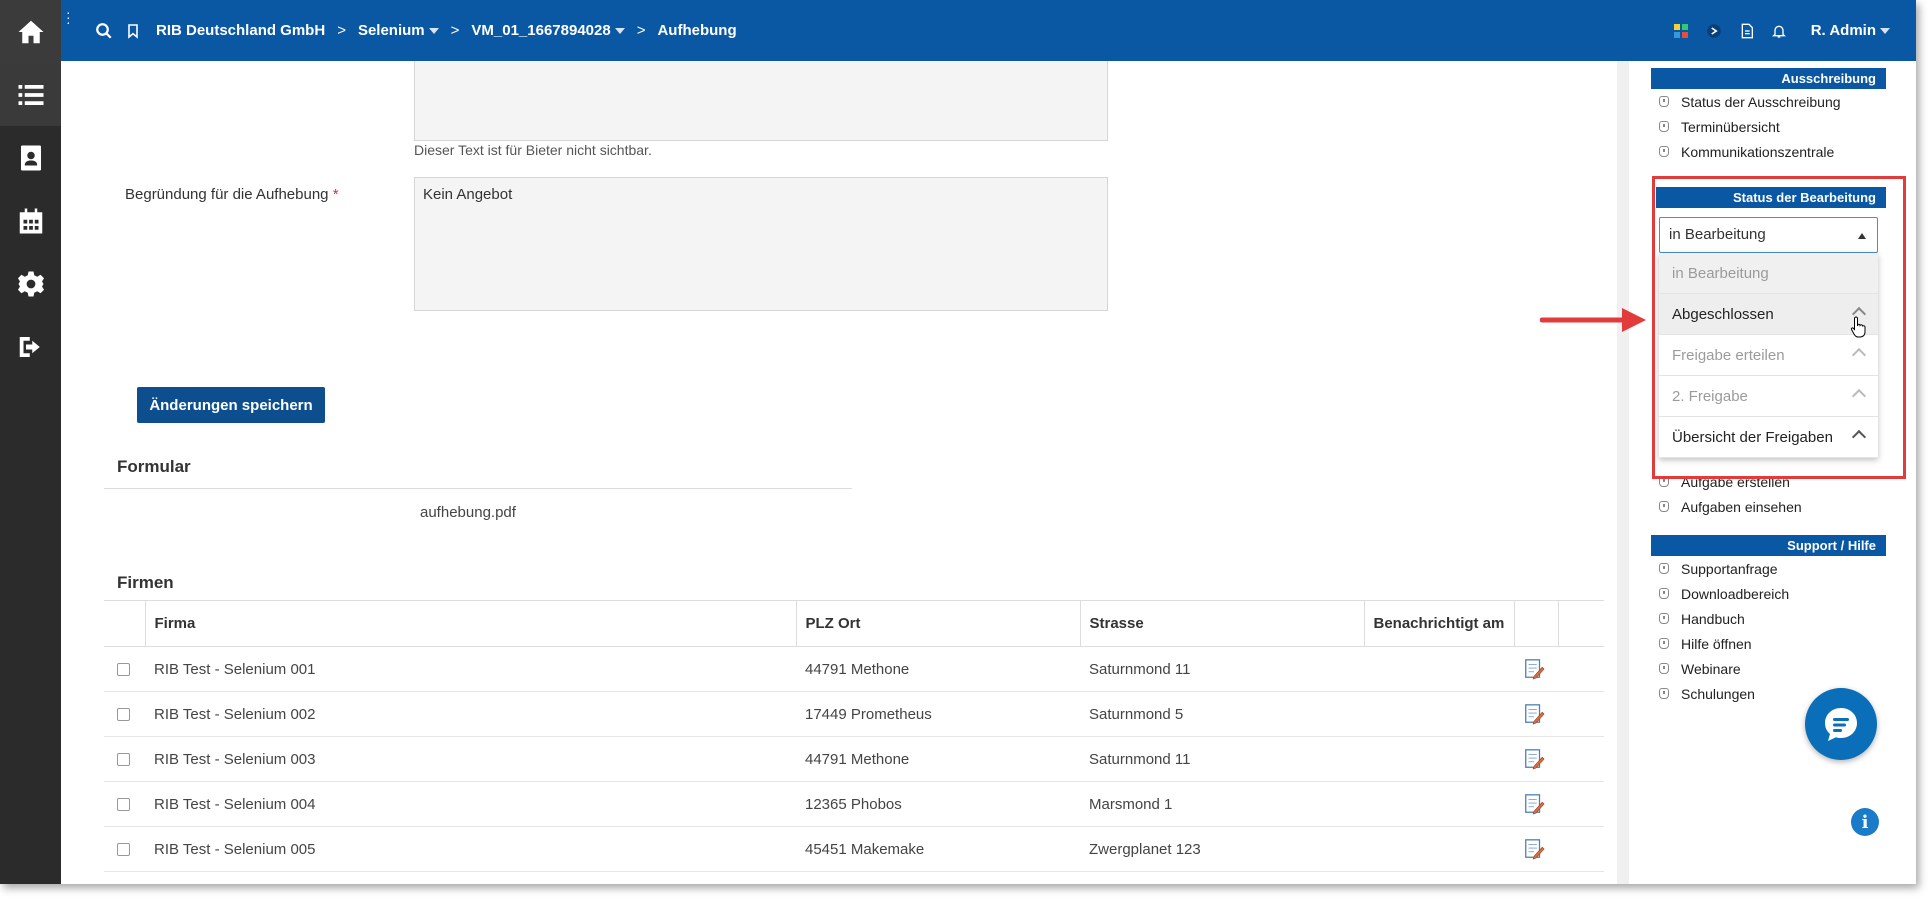 This screenshot has height=899, width=1928. I want to click on left-nav, so click(30, 442).